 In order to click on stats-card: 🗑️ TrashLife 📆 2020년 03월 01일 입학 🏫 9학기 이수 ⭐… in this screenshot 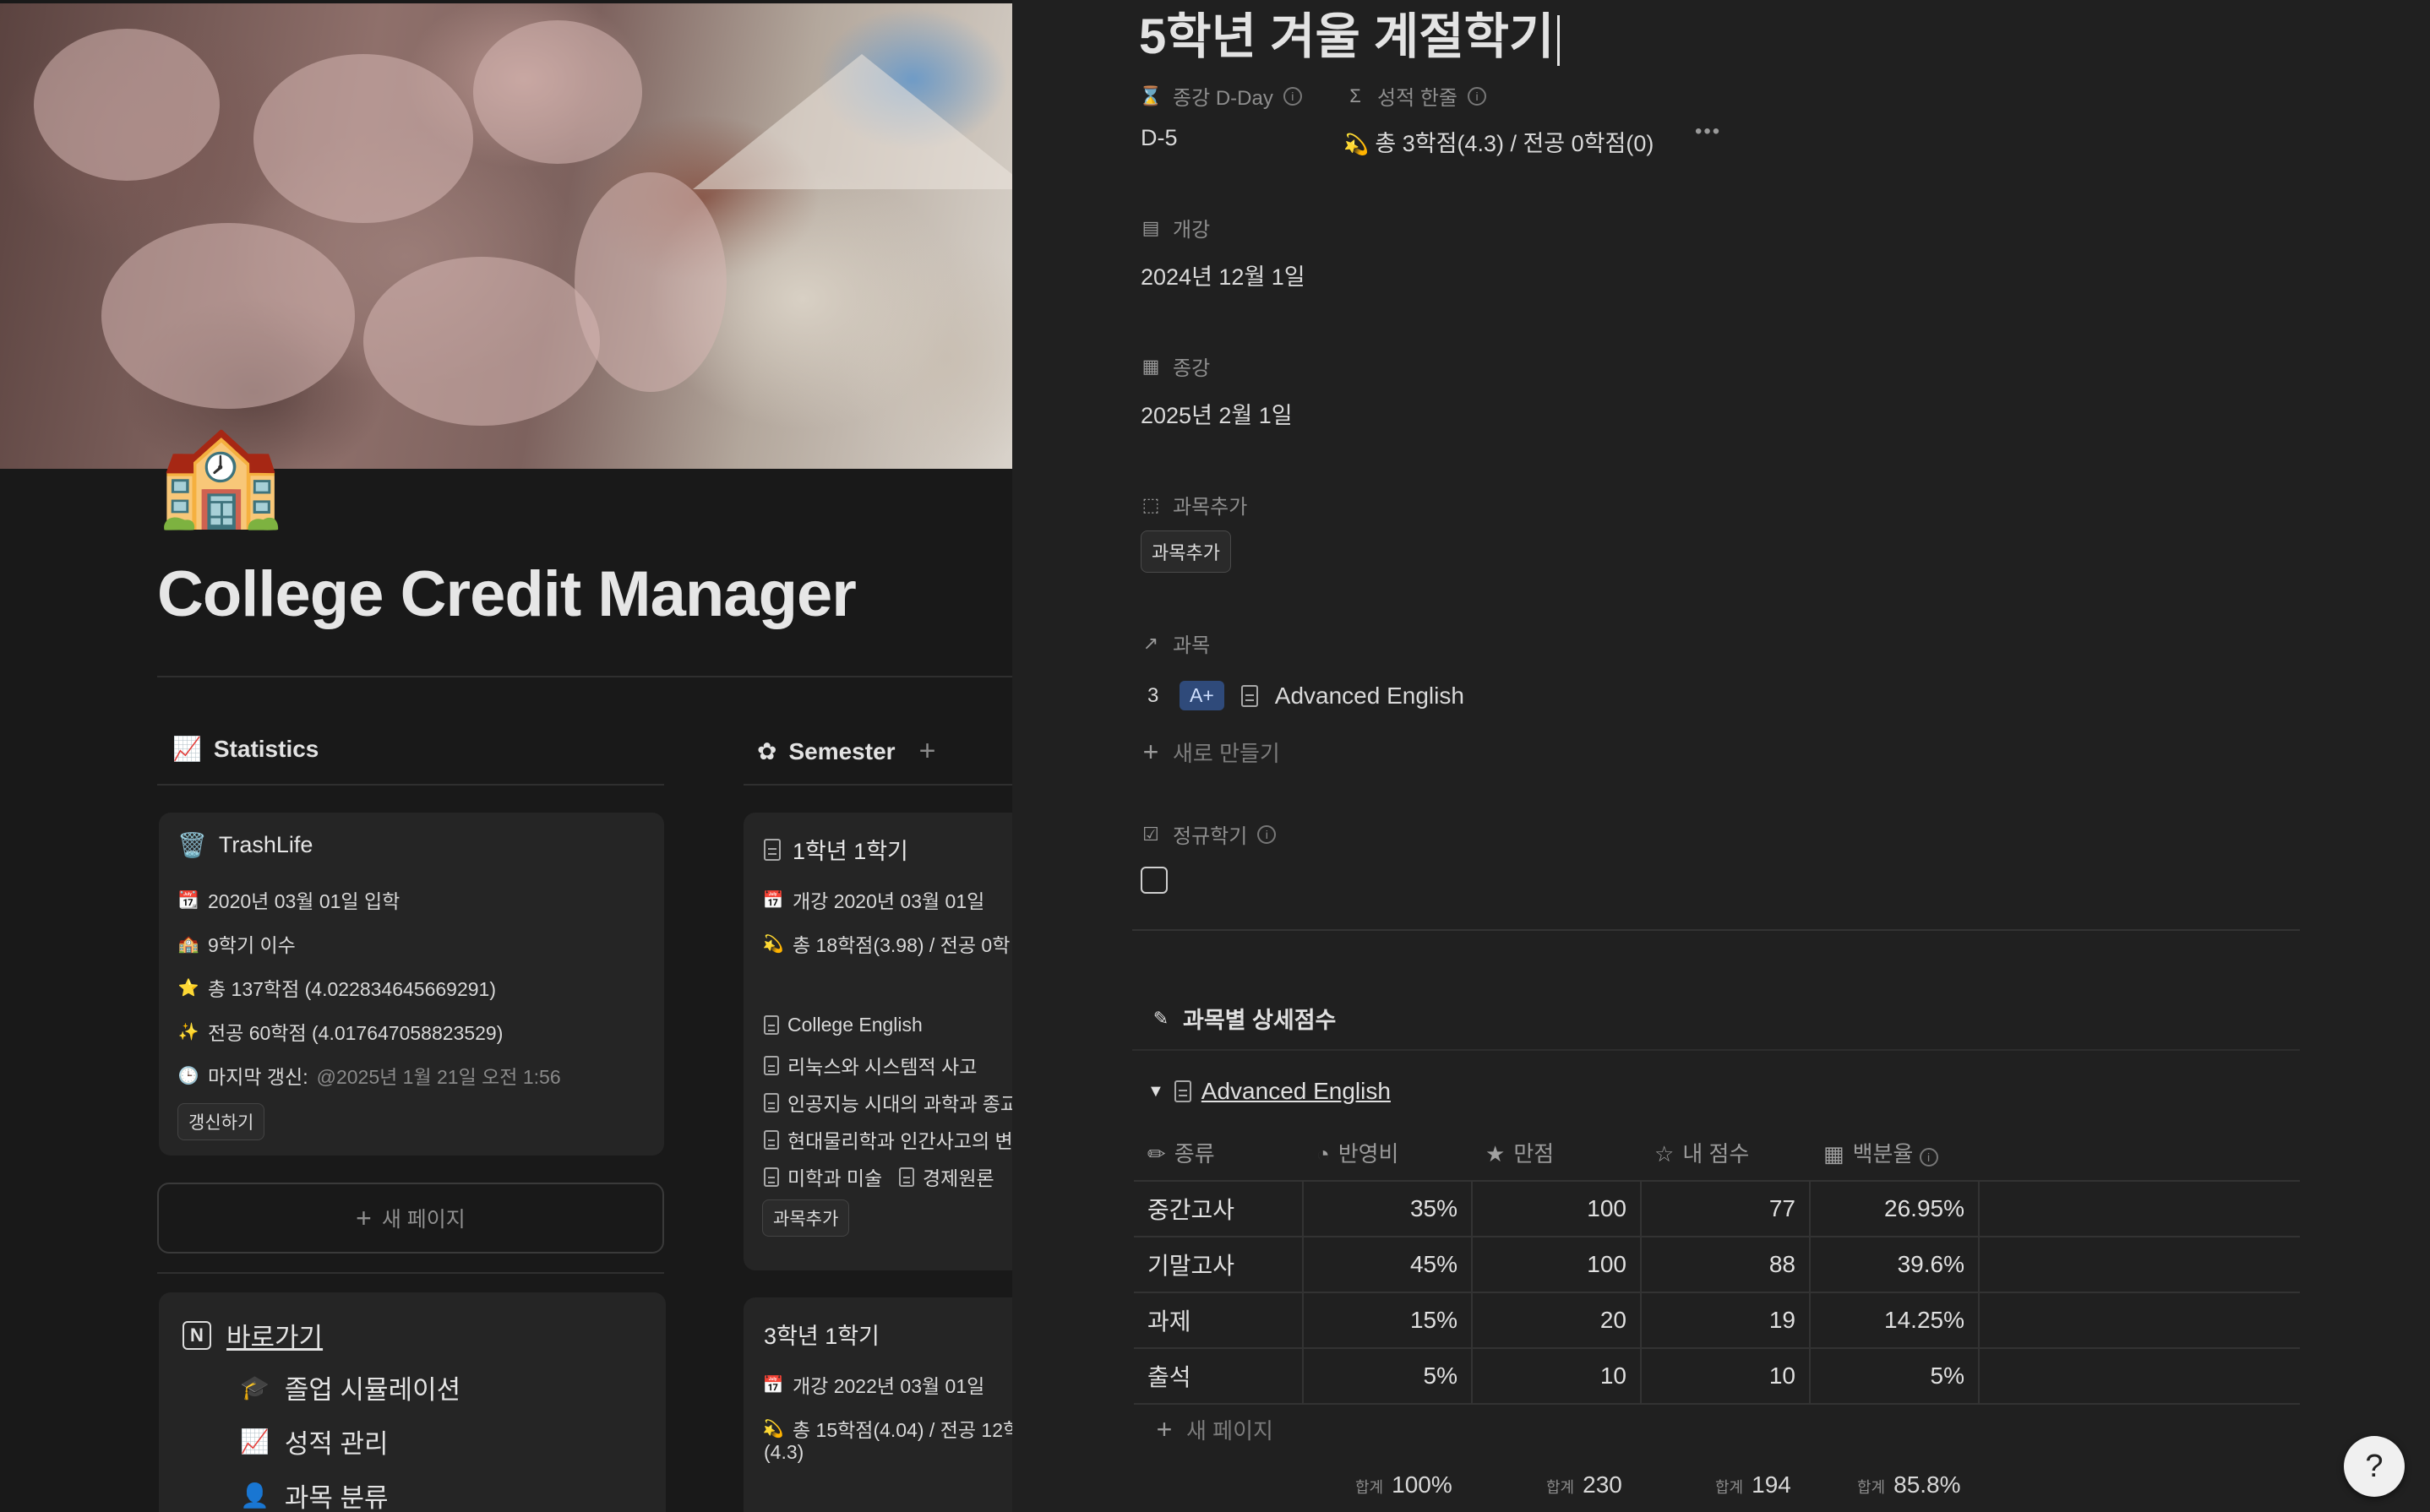, I will do `click(411, 984)`.